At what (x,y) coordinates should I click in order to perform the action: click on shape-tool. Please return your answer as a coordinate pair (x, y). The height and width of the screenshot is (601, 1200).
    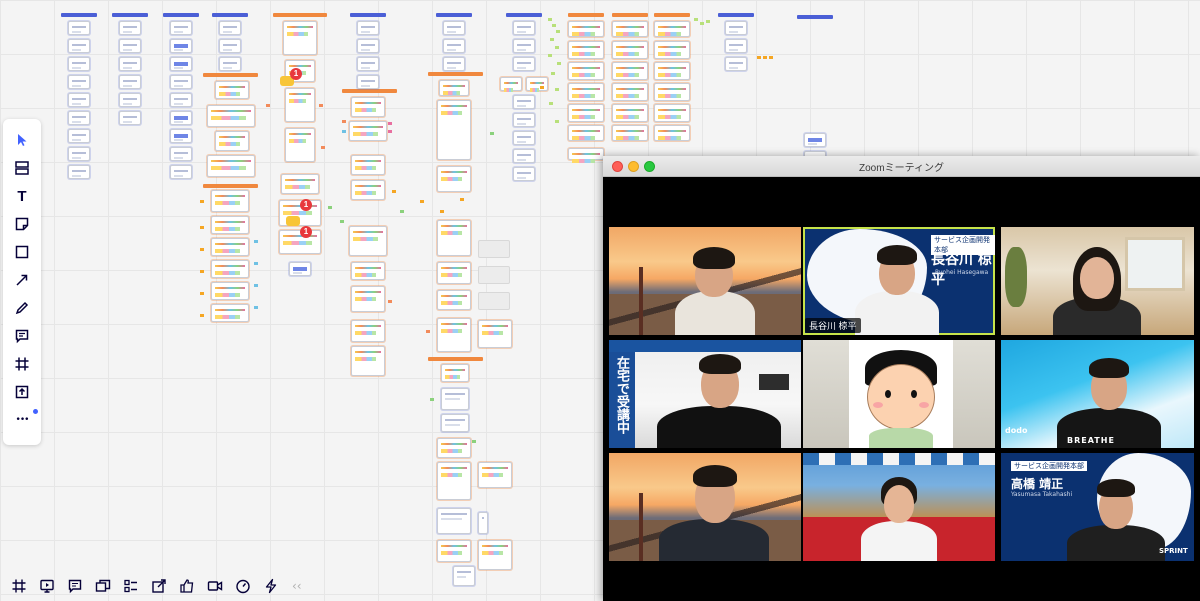
    Looking at the image, I should click on (22, 252).